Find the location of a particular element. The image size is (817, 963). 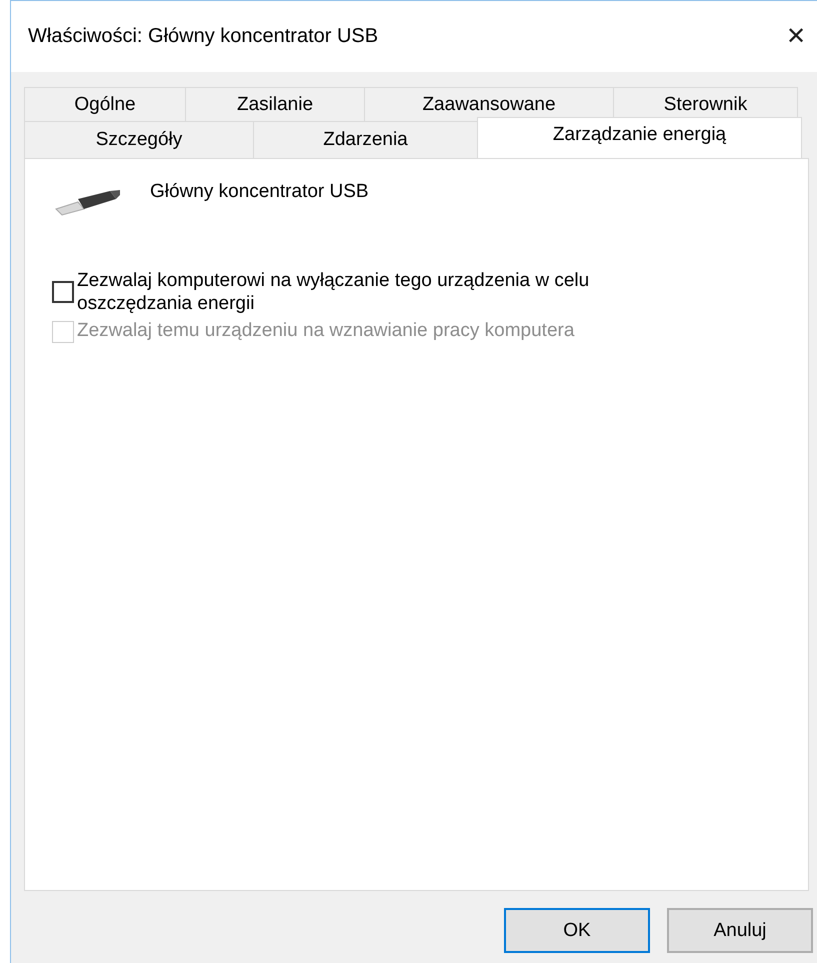

device-name: Główny koncentrator USB is located at coordinates (259, 192).